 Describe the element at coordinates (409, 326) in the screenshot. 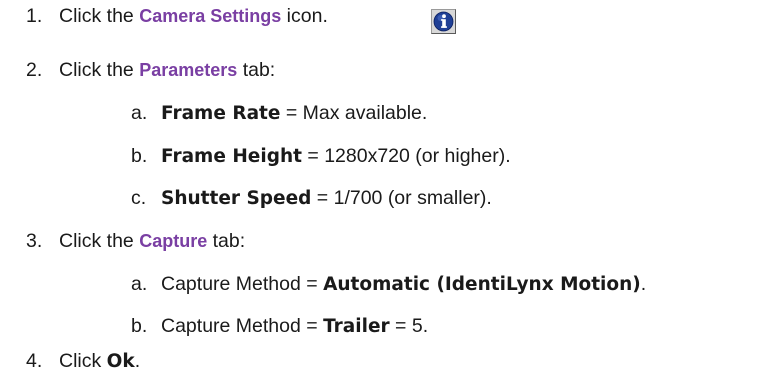

I see `substep-text-part: = 5.` at that location.